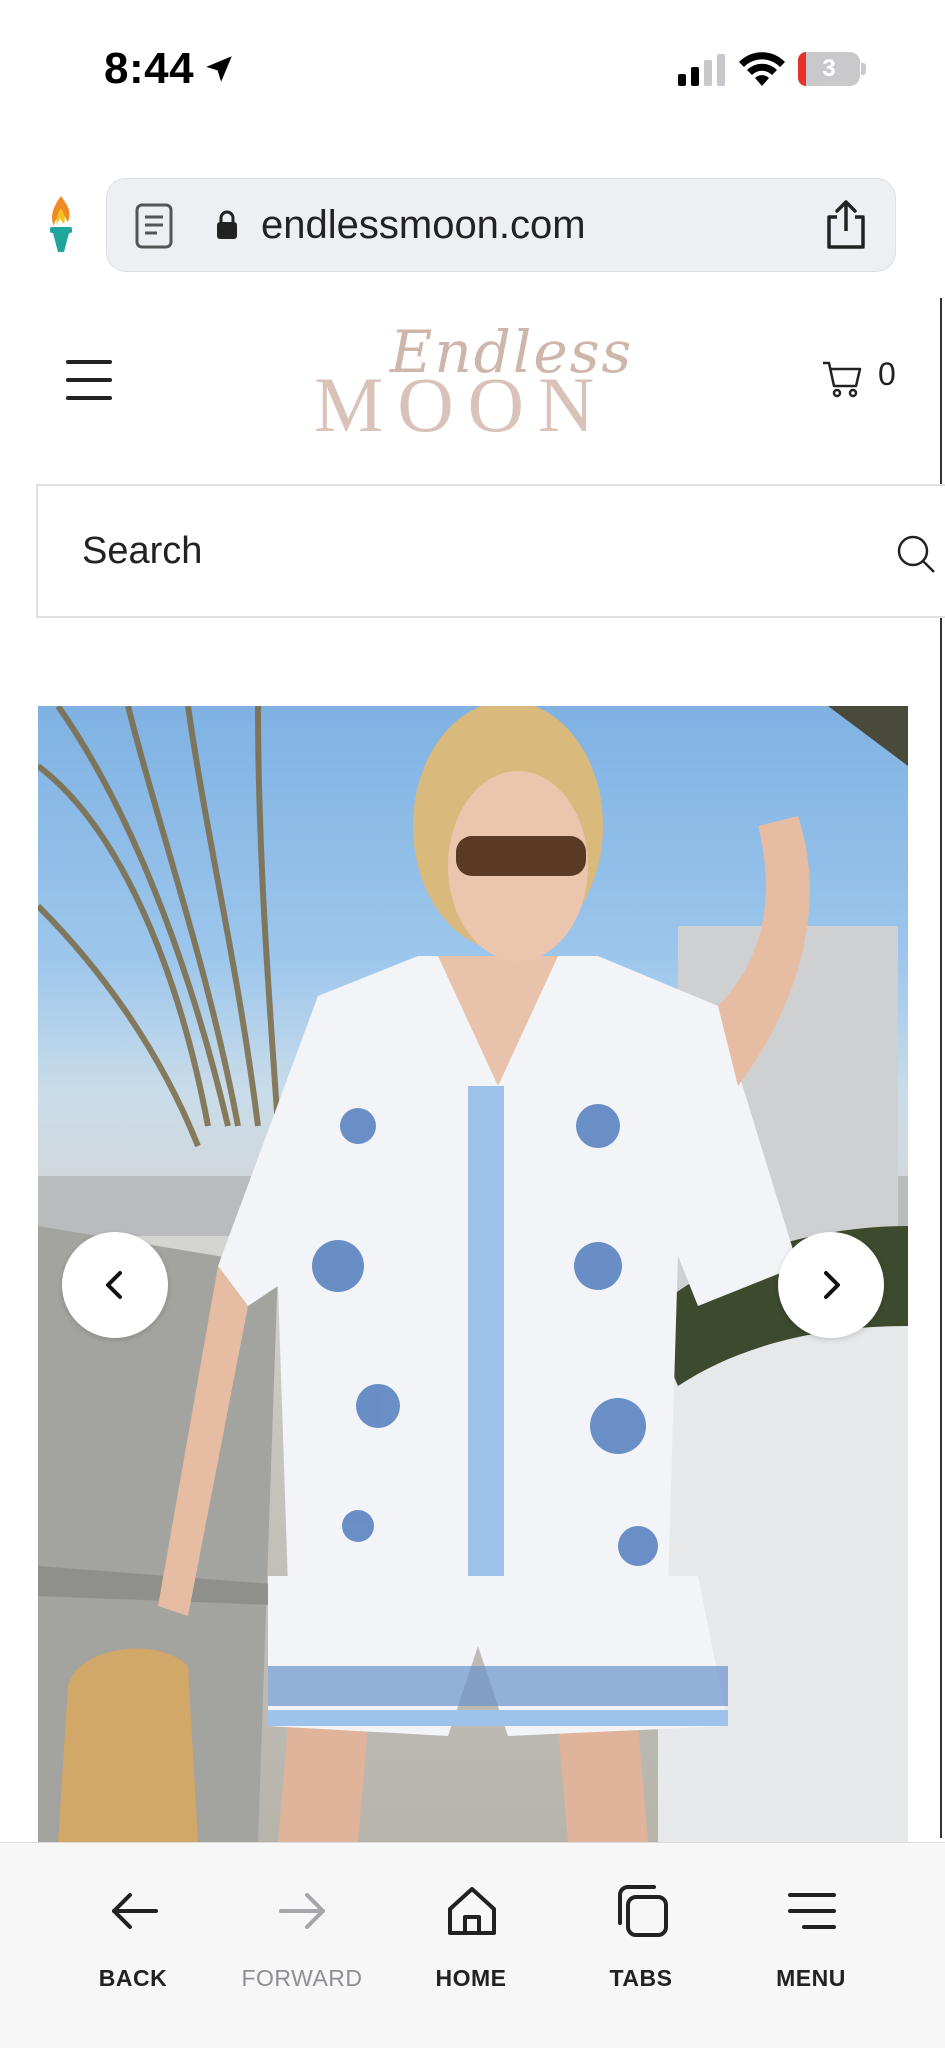 The width and height of the screenshot is (945, 2048). What do you see at coordinates (219, 69) in the screenshot?
I see `location-arrow-icon` at bounding box center [219, 69].